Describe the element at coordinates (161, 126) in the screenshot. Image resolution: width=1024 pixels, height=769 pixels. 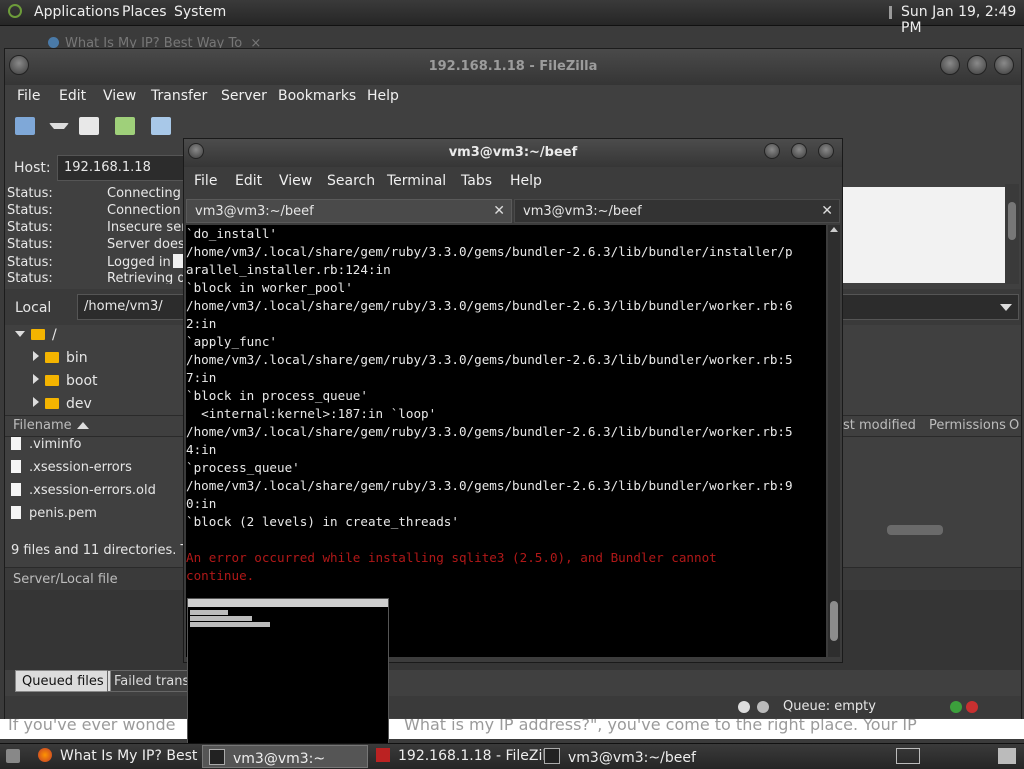
I see `remote-tree-icon` at that location.